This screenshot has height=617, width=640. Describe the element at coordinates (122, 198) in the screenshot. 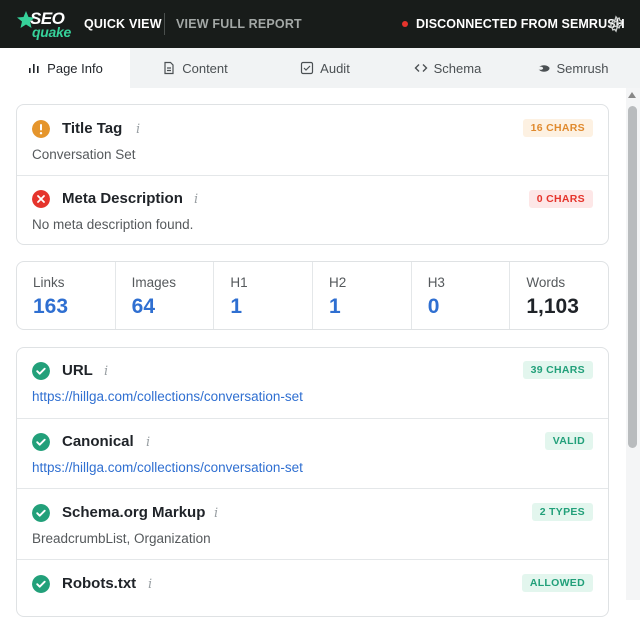

I see `meta-description-label: Meta Description` at that location.